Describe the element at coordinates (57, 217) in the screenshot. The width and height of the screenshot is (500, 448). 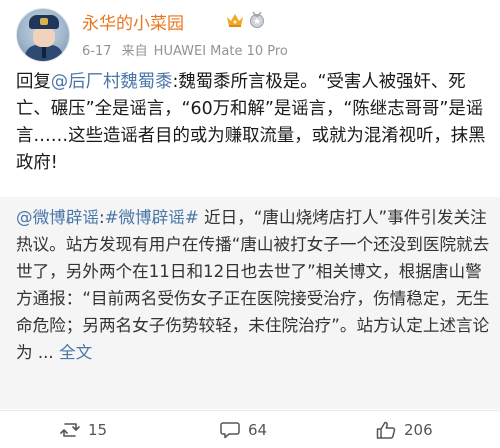
I see `repost-author-link: @微博辟谣` at that location.